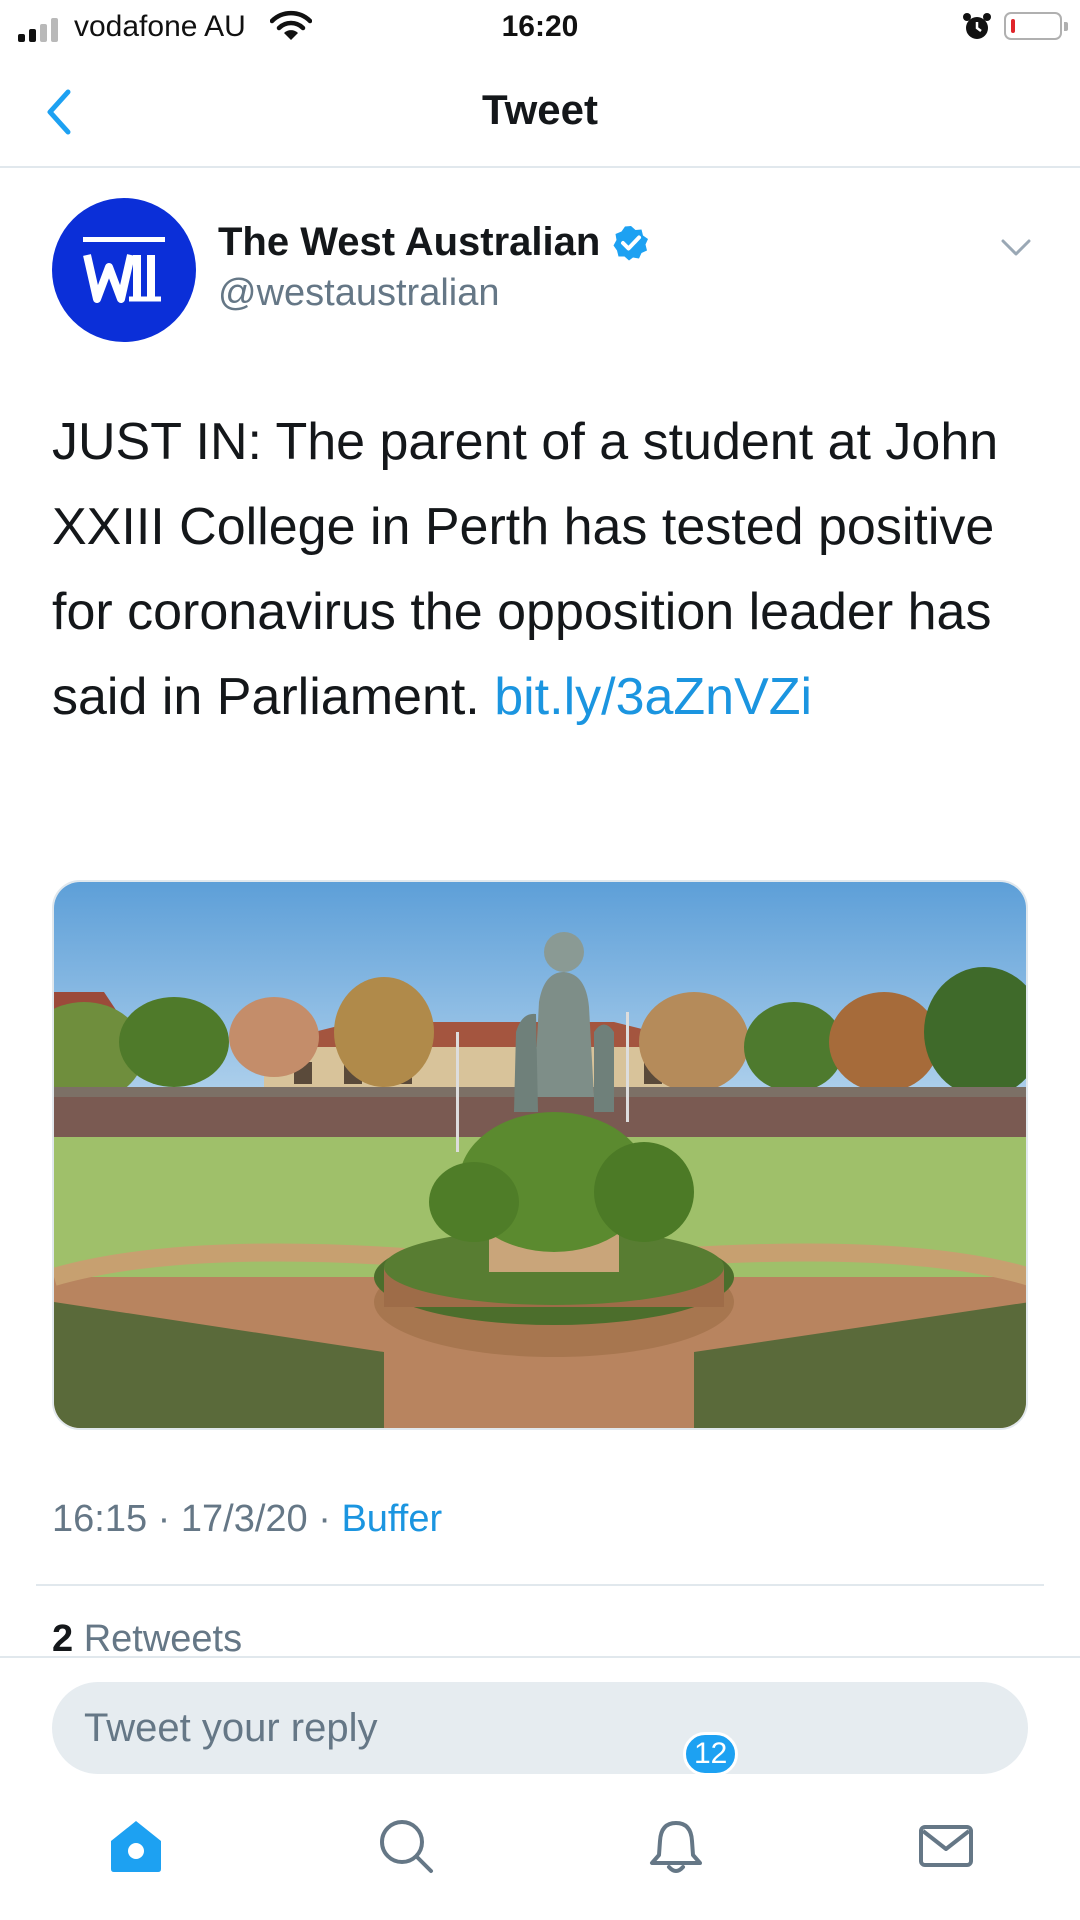  What do you see at coordinates (711, 1754) in the screenshot?
I see `notification-badge: 12` at bounding box center [711, 1754].